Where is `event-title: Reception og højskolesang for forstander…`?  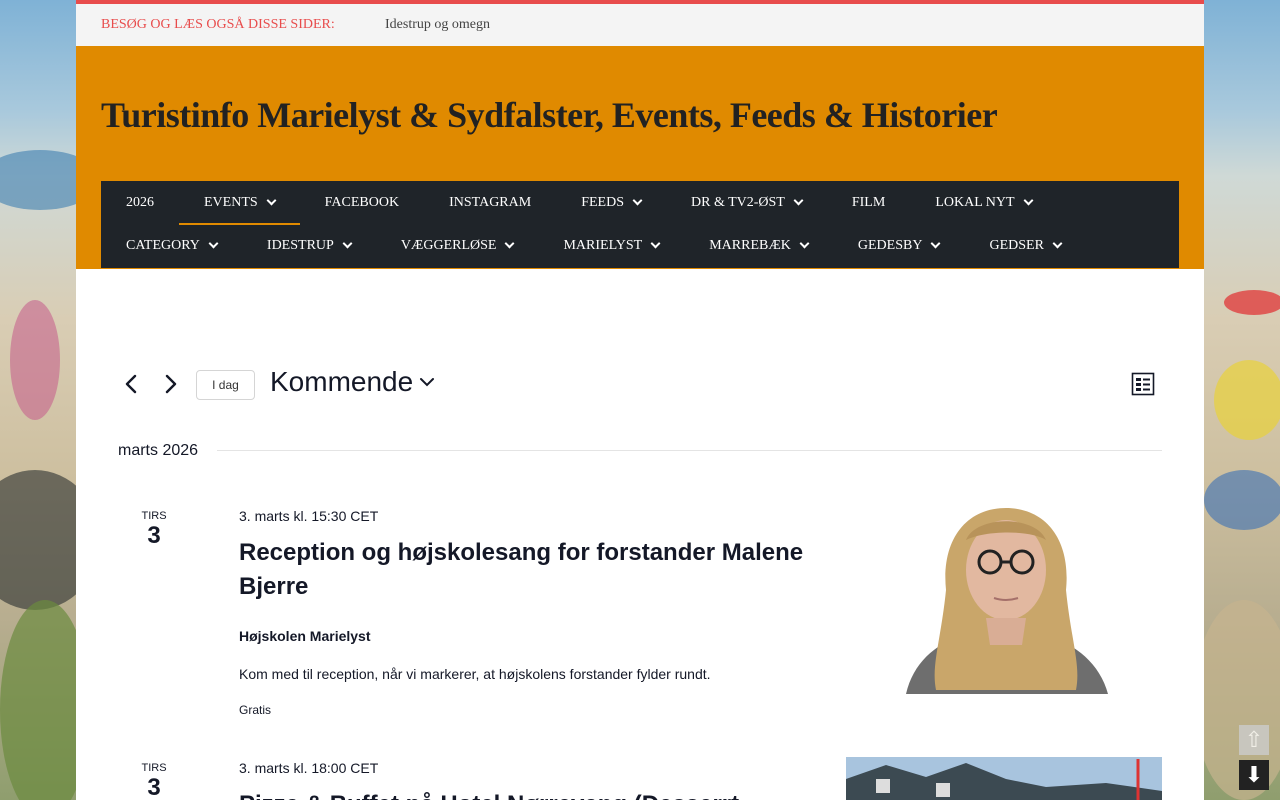 event-title: Reception og højskolesang for forstander… is located at coordinates (524, 570).